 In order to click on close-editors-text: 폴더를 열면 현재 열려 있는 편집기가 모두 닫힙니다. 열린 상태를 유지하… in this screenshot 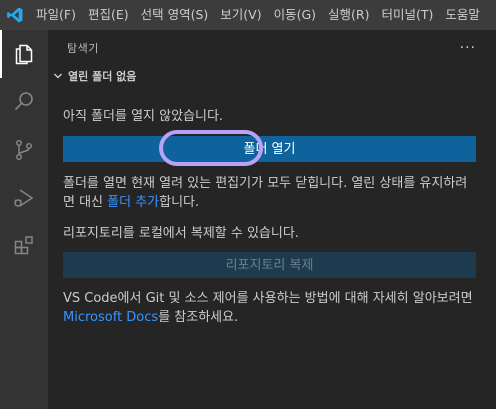, I will do `click(269, 193)`.